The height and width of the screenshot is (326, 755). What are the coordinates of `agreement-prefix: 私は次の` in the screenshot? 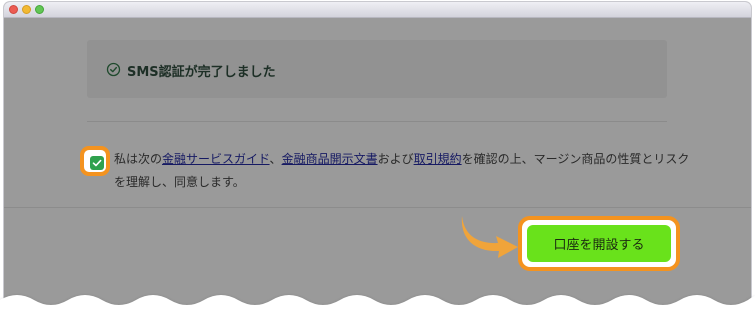 It's located at (138, 159).